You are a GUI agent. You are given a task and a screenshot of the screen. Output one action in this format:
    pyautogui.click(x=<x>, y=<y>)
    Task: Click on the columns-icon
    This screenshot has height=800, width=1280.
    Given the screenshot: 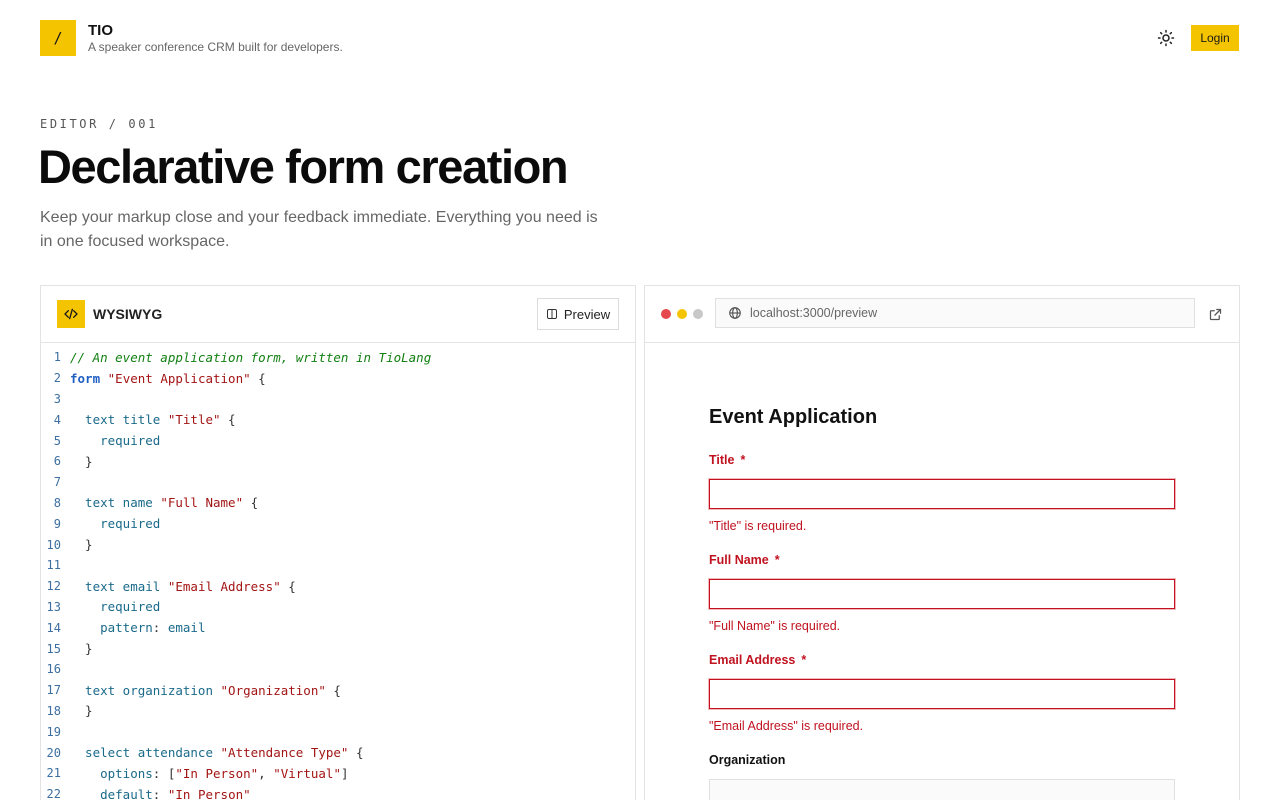 What is the action you would take?
    pyautogui.click(x=551, y=314)
    